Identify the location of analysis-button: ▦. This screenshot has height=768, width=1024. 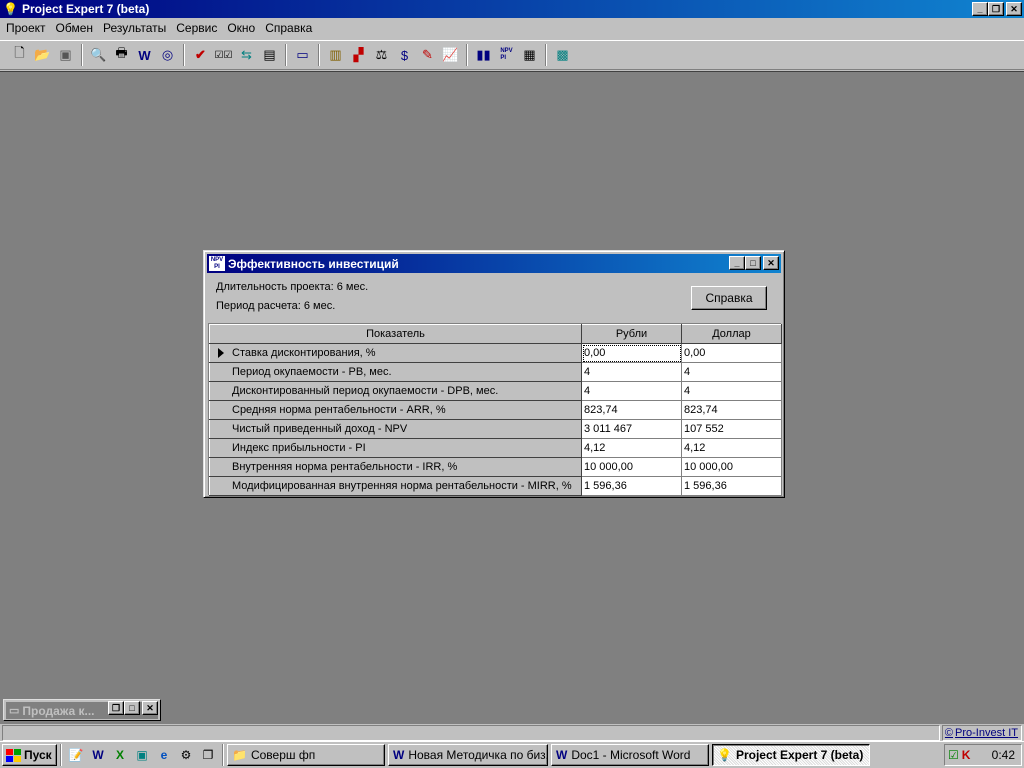
(529, 55).